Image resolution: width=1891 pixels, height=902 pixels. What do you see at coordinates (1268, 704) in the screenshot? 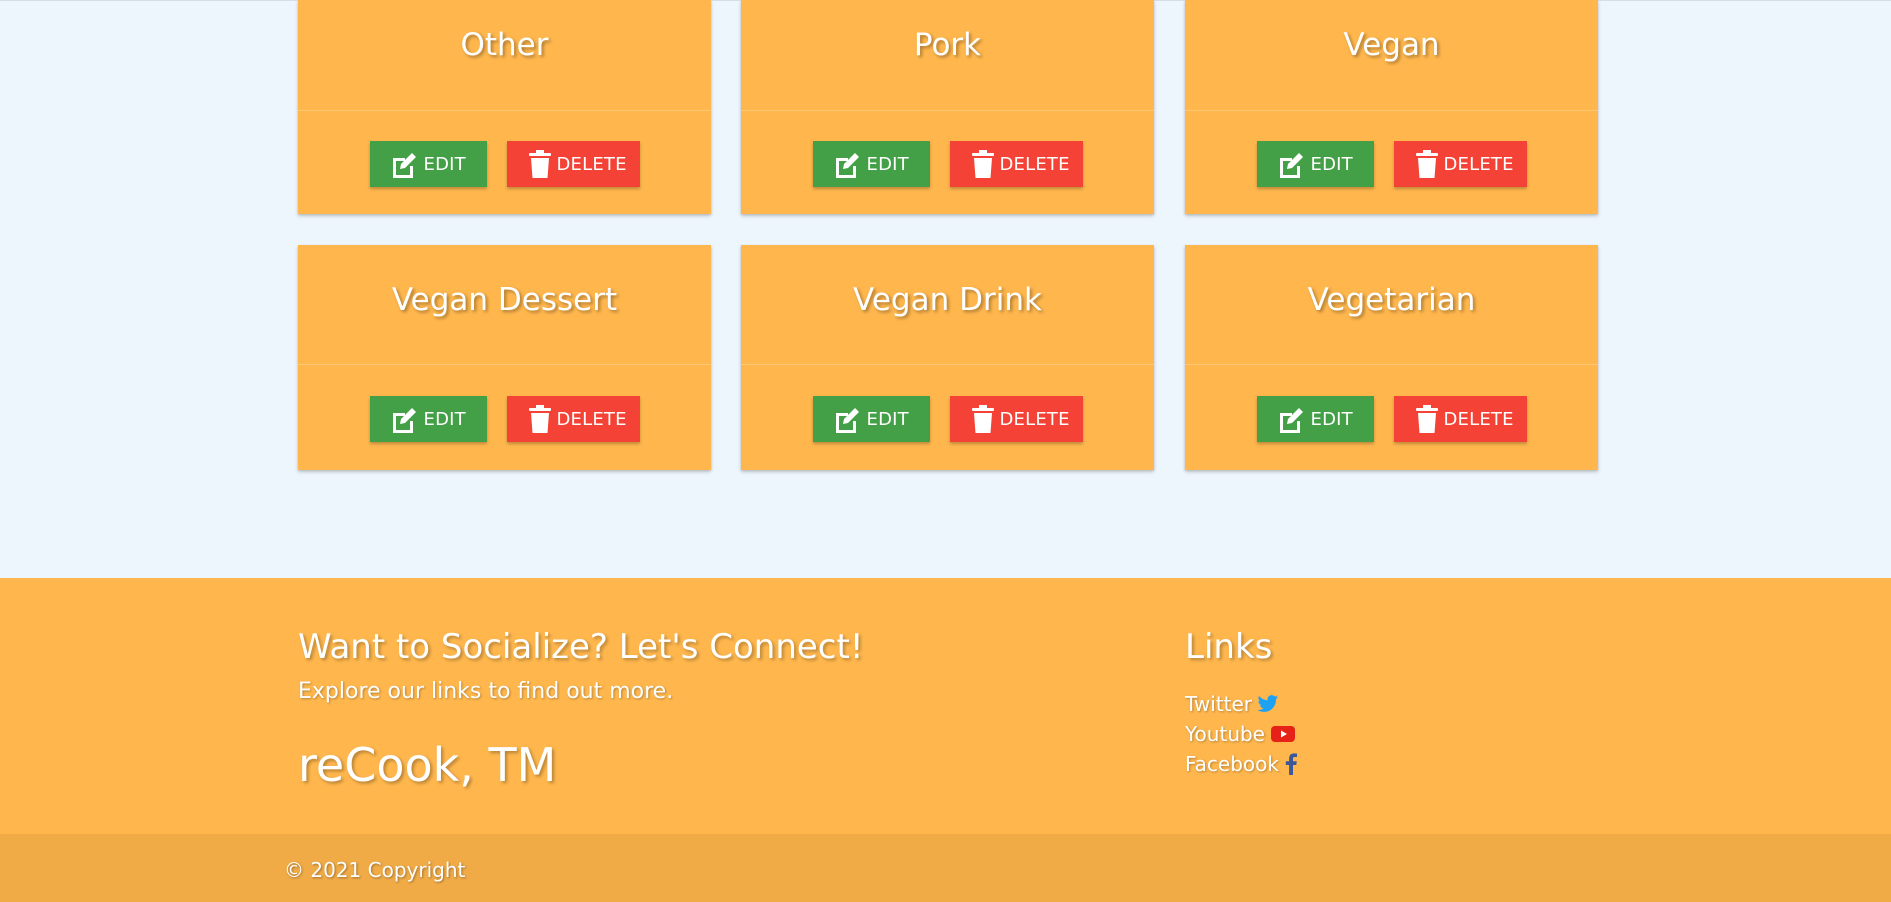
I see `twitter-icon` at bounding box center [1268, 704].